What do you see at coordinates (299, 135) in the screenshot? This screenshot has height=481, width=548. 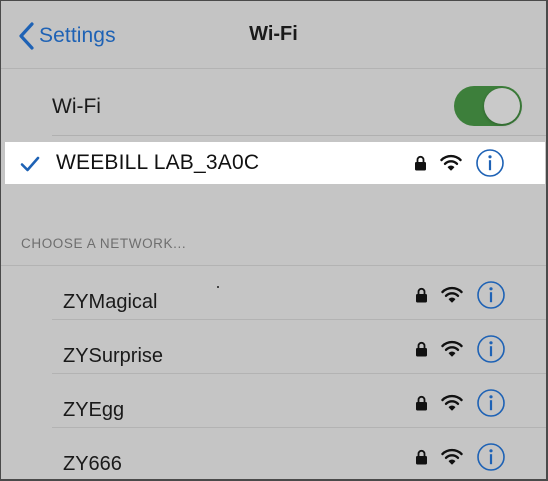 I see `divider` at bounding box center [299, 135].